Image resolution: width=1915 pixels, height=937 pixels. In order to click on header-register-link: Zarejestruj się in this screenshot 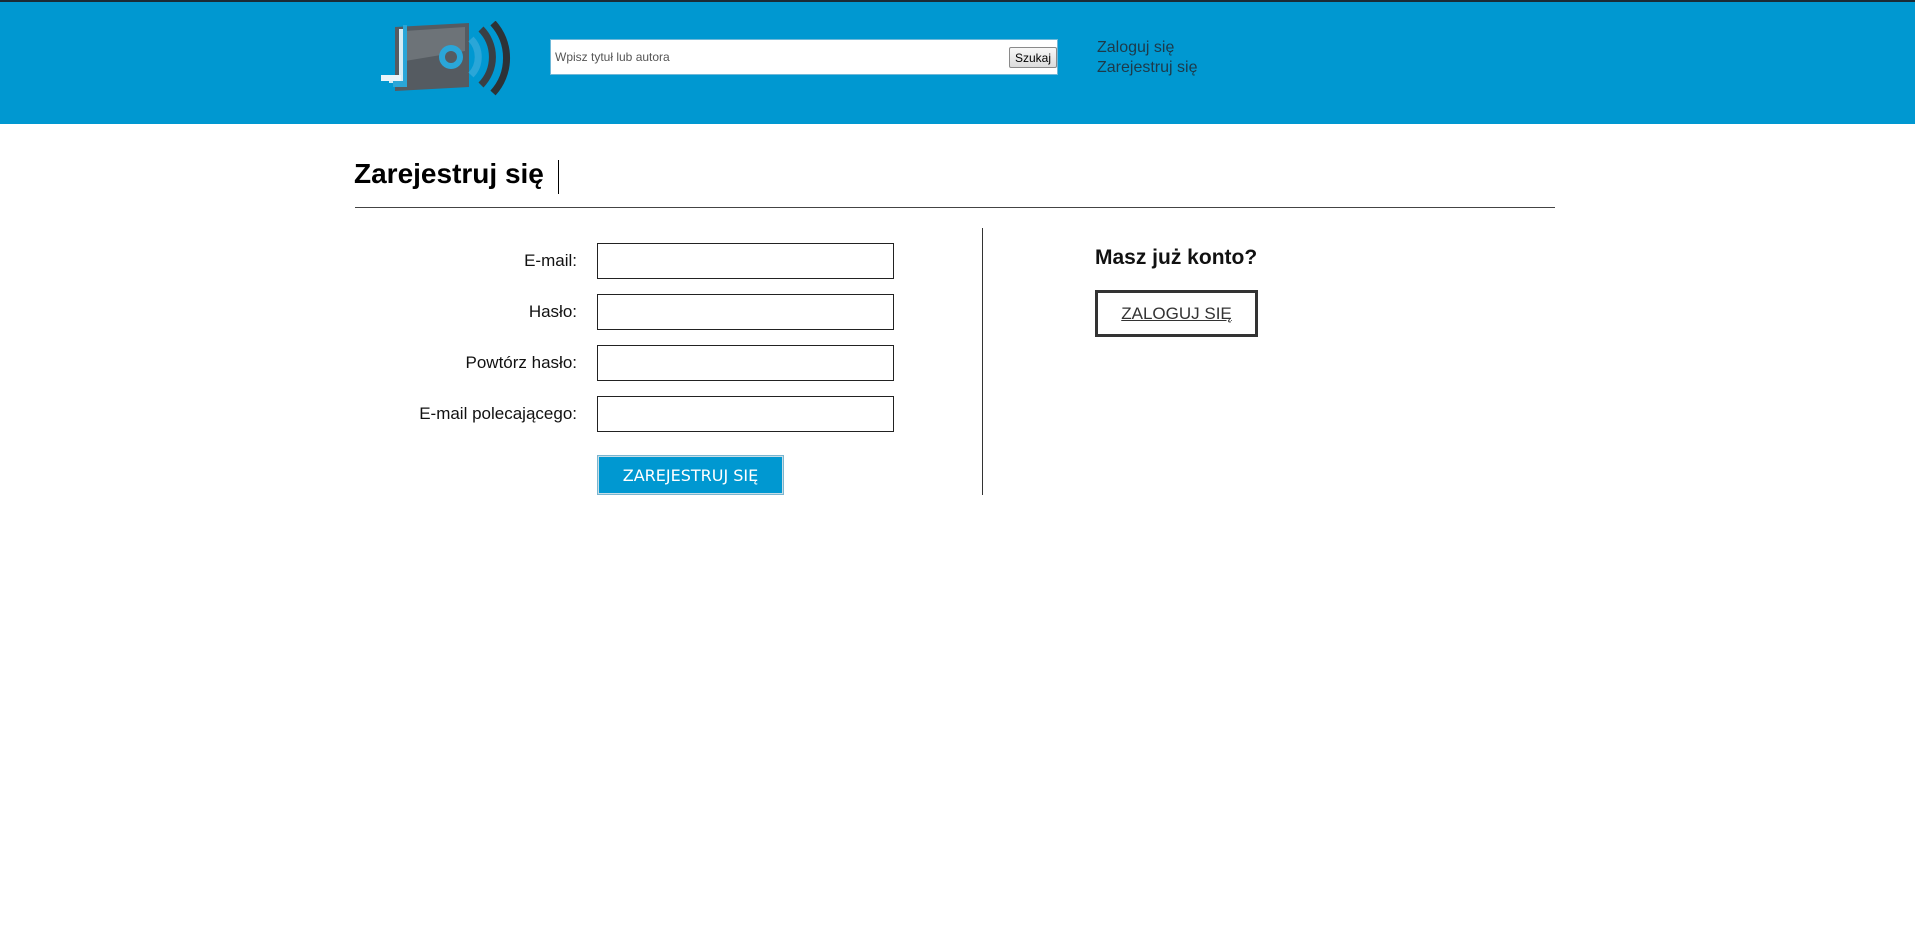, I will do `click(1147, 68)`.